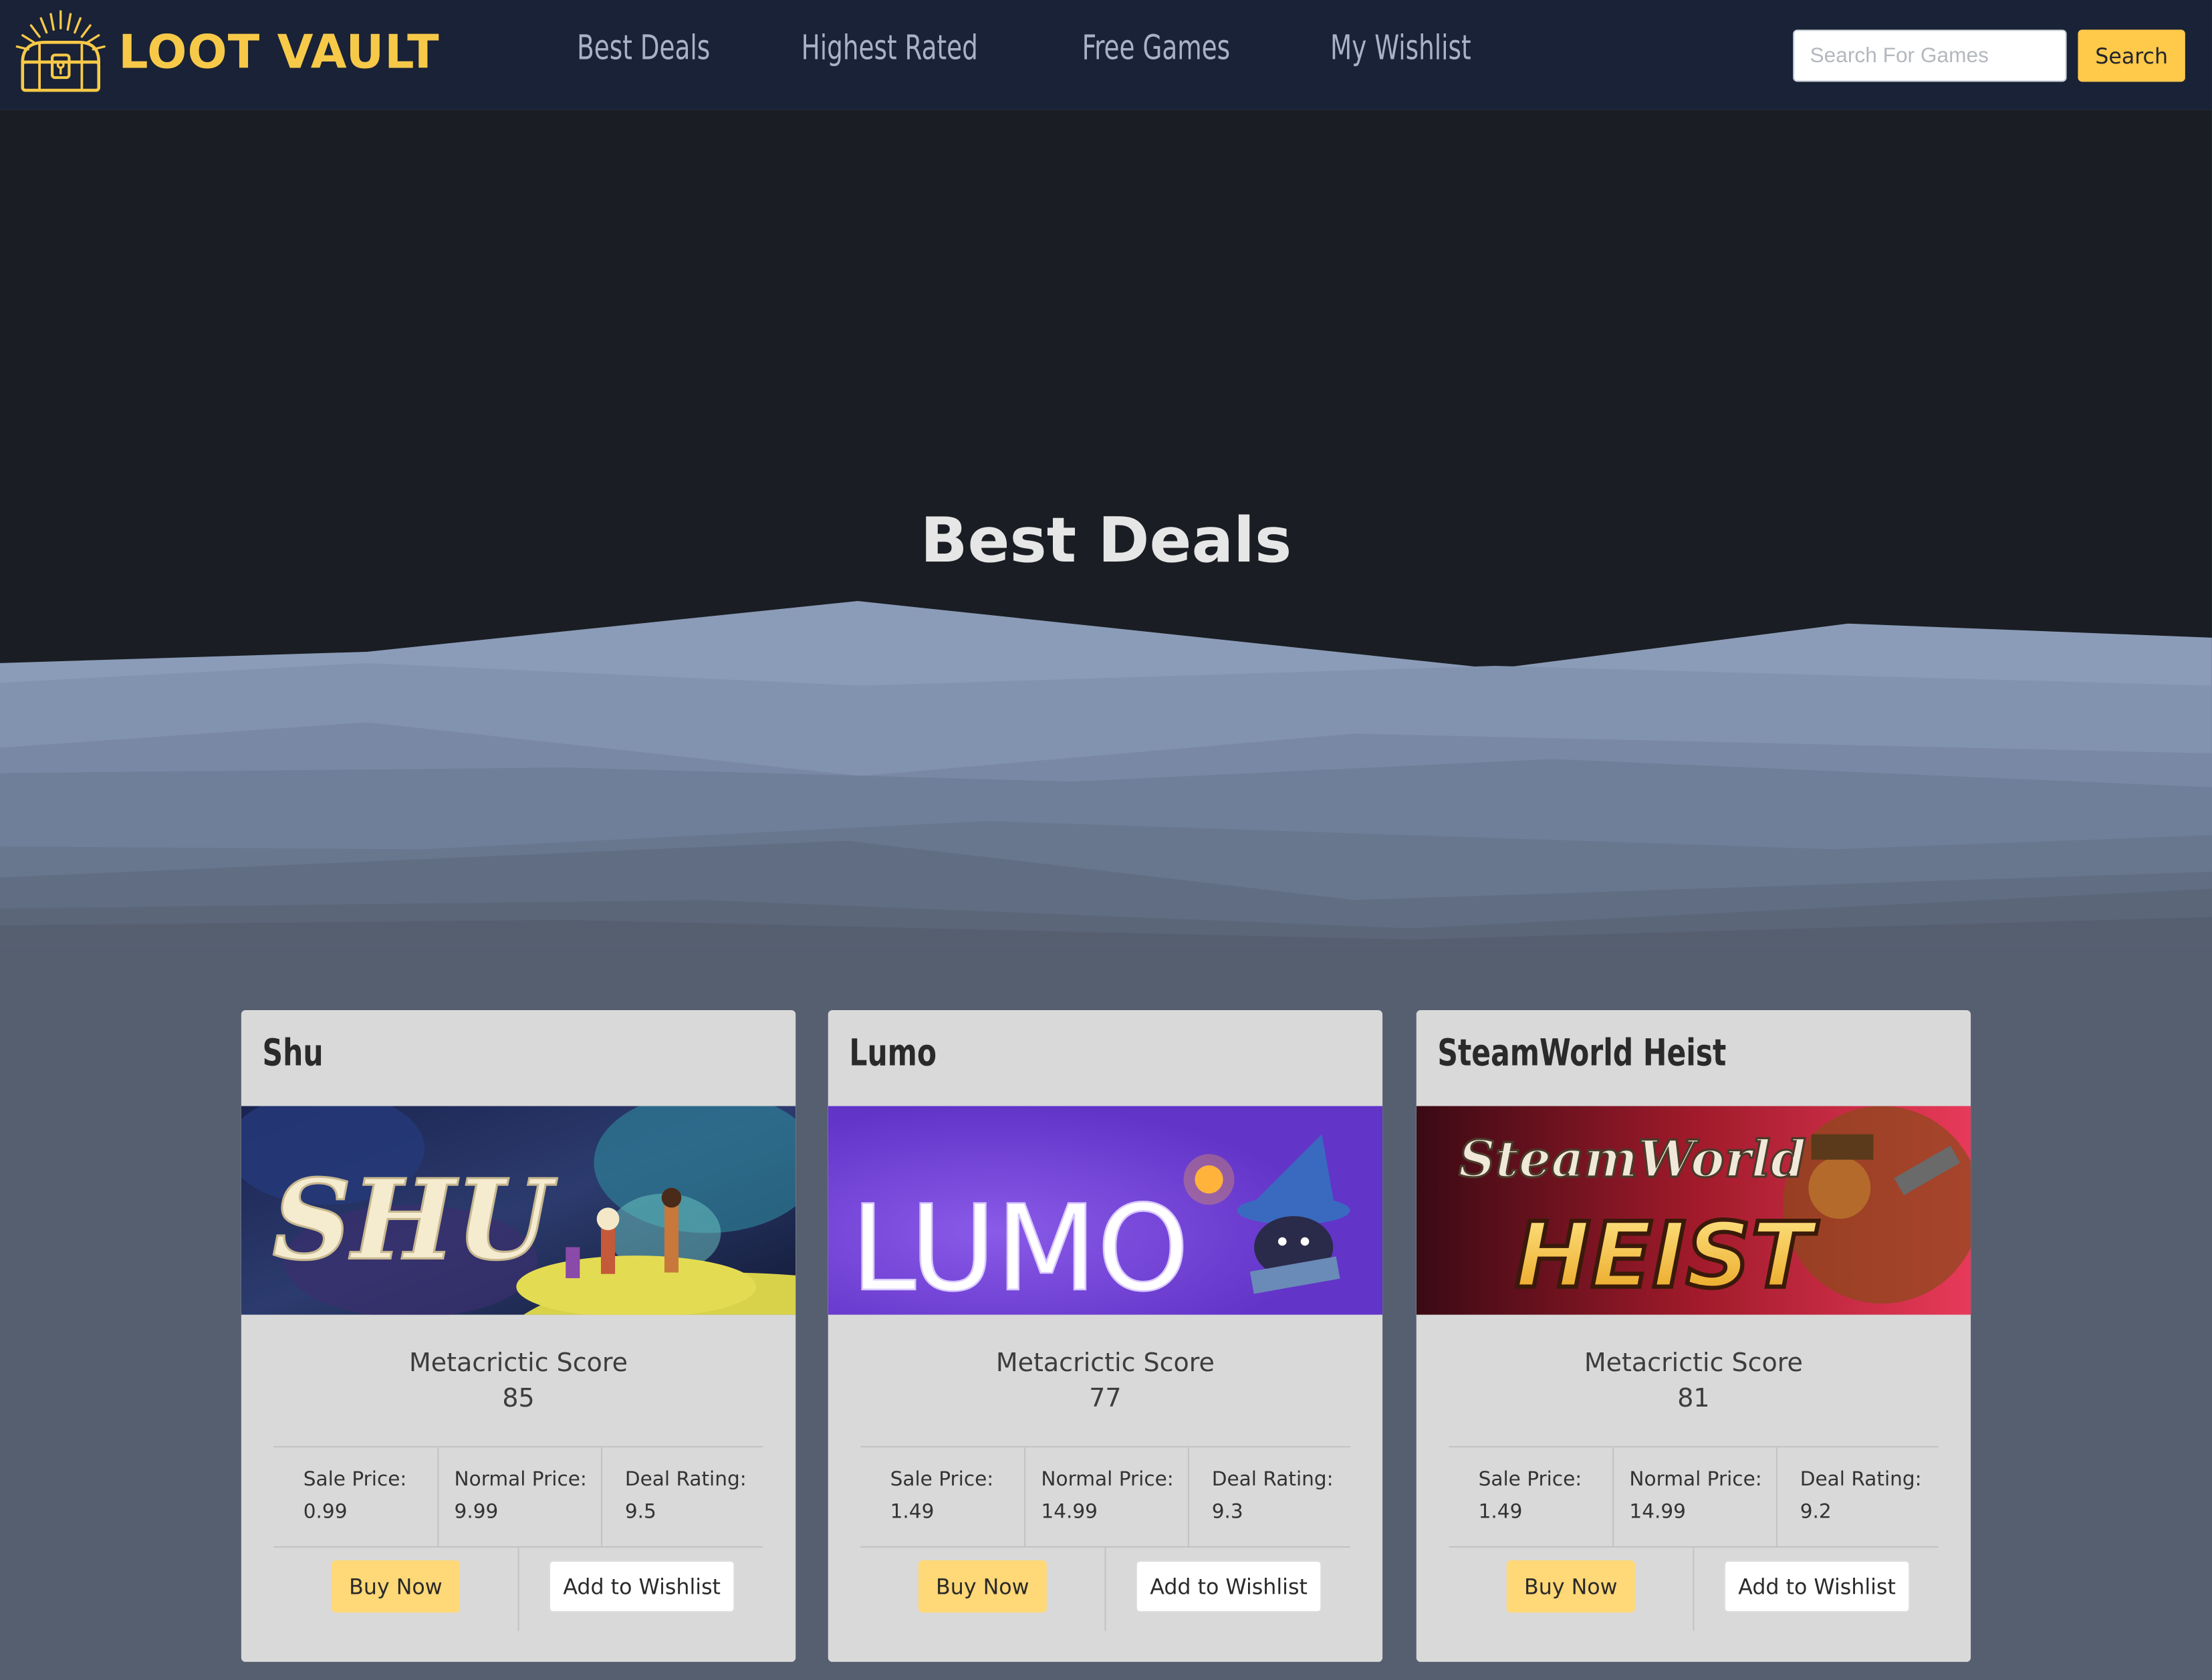 This screenshot has height=1680, width=2212. What do you see at coordinates (1106, 541) in the screenshot?
I see `page-title: Best Deals` at bounding box center [1106, 541].